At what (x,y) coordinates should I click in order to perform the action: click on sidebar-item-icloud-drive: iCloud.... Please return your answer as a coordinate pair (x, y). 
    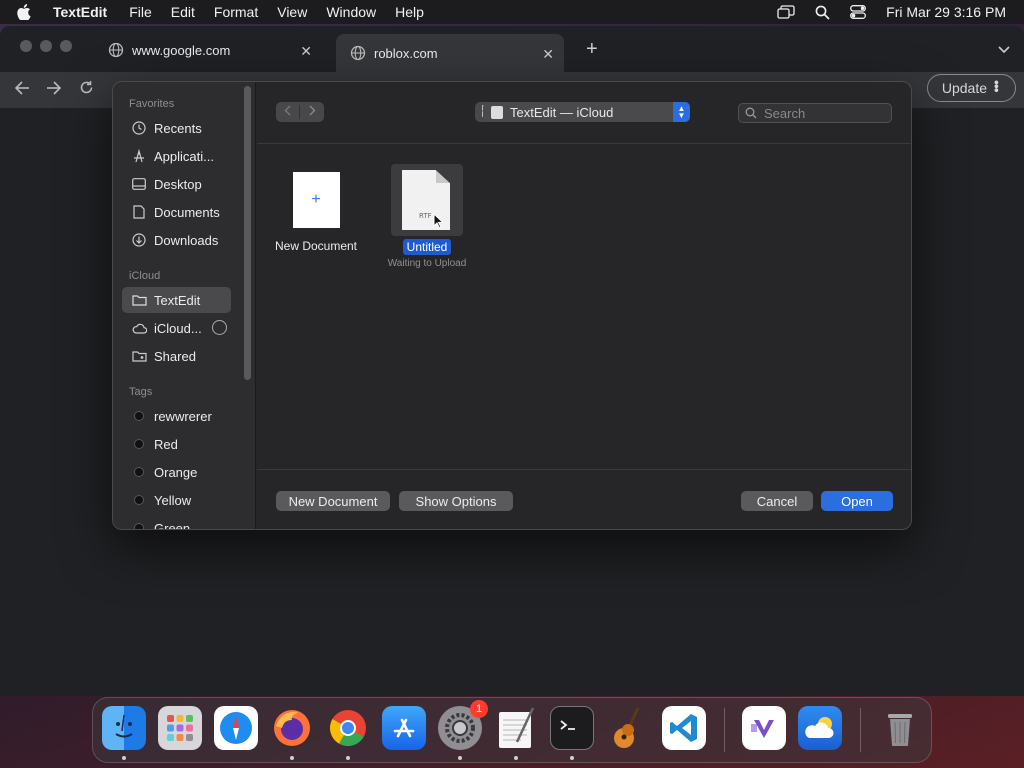
    Looking at the image, I should click on (176, 328).